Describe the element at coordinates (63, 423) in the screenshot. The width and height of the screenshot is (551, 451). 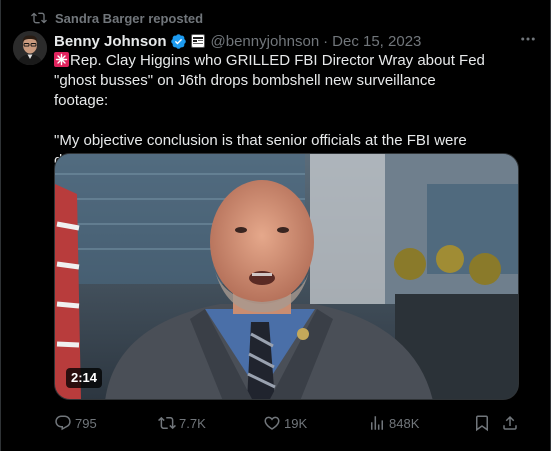
I see `reply-icon` at that location.